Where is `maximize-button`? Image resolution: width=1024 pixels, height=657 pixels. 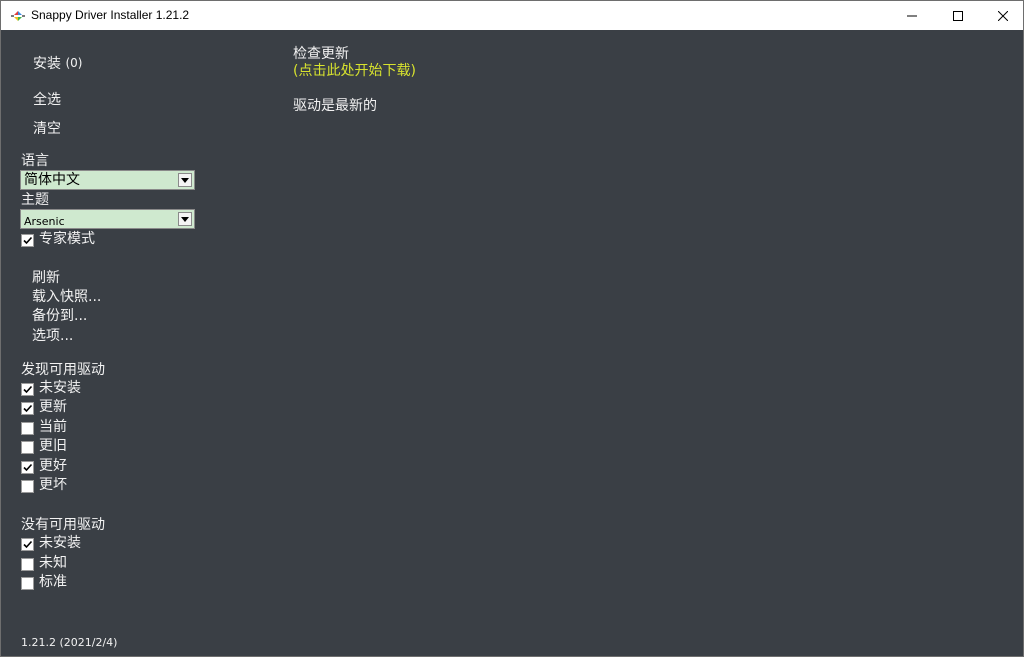 maximize-button is located at coordinates (958, 15).